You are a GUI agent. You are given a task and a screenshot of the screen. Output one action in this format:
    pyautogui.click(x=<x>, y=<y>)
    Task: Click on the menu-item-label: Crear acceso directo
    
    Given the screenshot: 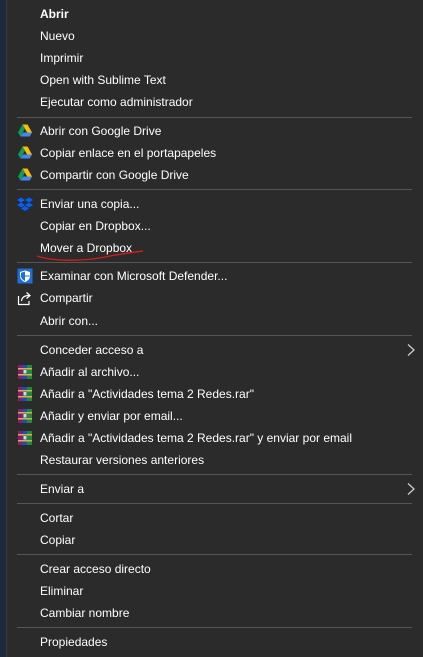 What is the action you would take?
    pyautogui.click(x=95, y=569)
    